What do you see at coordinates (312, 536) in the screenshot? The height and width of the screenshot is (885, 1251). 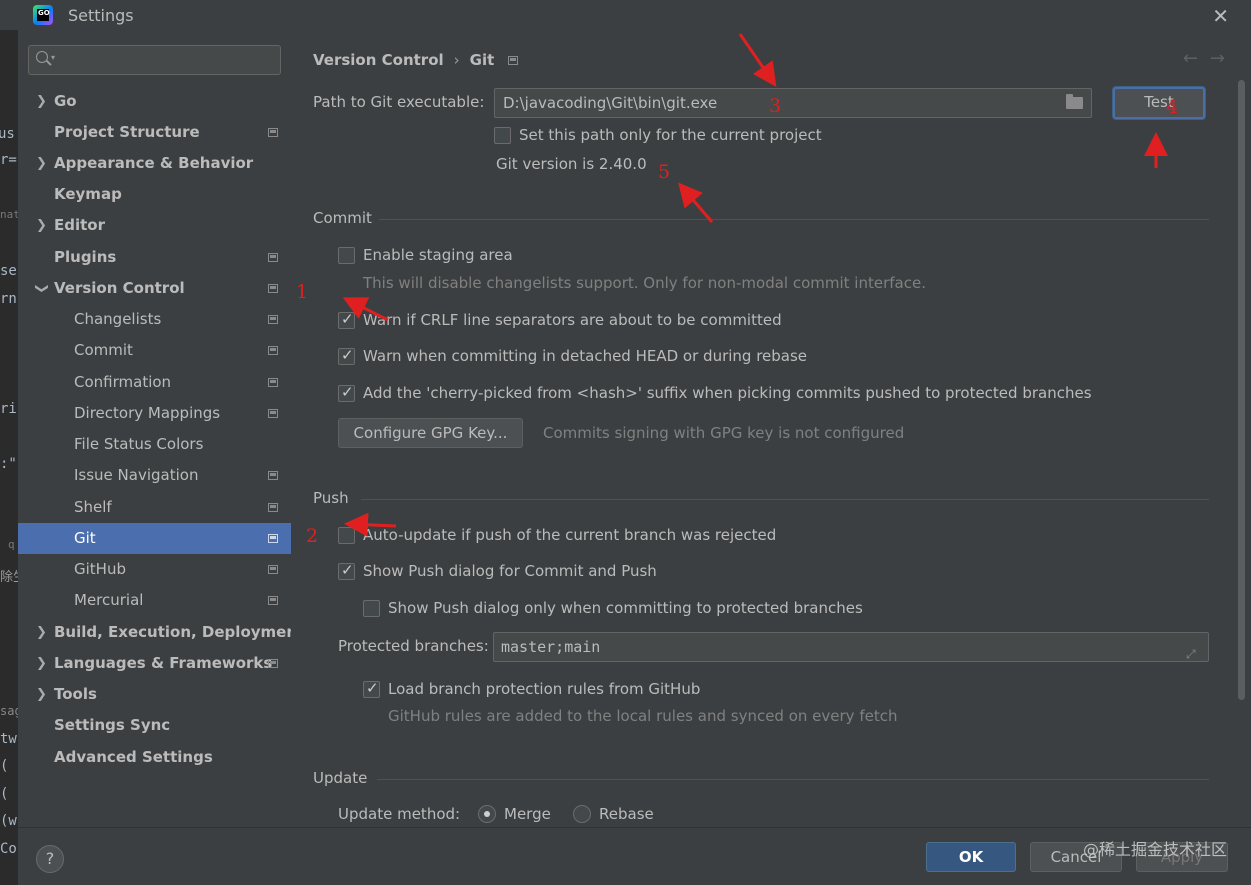 I see `annotation-number-2: 2` at bounding box center [312, 536].